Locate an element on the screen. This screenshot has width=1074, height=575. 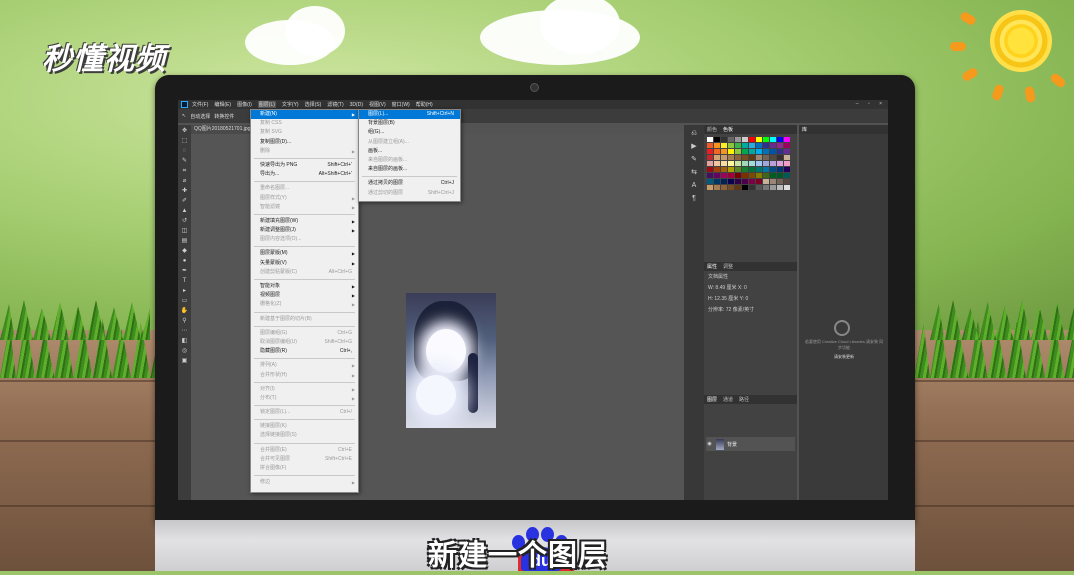
window-controls: ‒ ▫ × is located at coordinates (871, 104).